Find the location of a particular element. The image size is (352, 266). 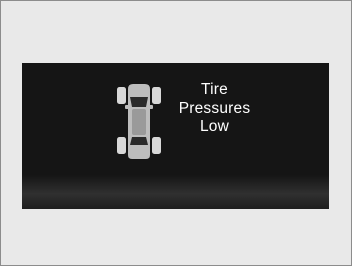

warning-line-3: Low is located at coordinates (214, 126).